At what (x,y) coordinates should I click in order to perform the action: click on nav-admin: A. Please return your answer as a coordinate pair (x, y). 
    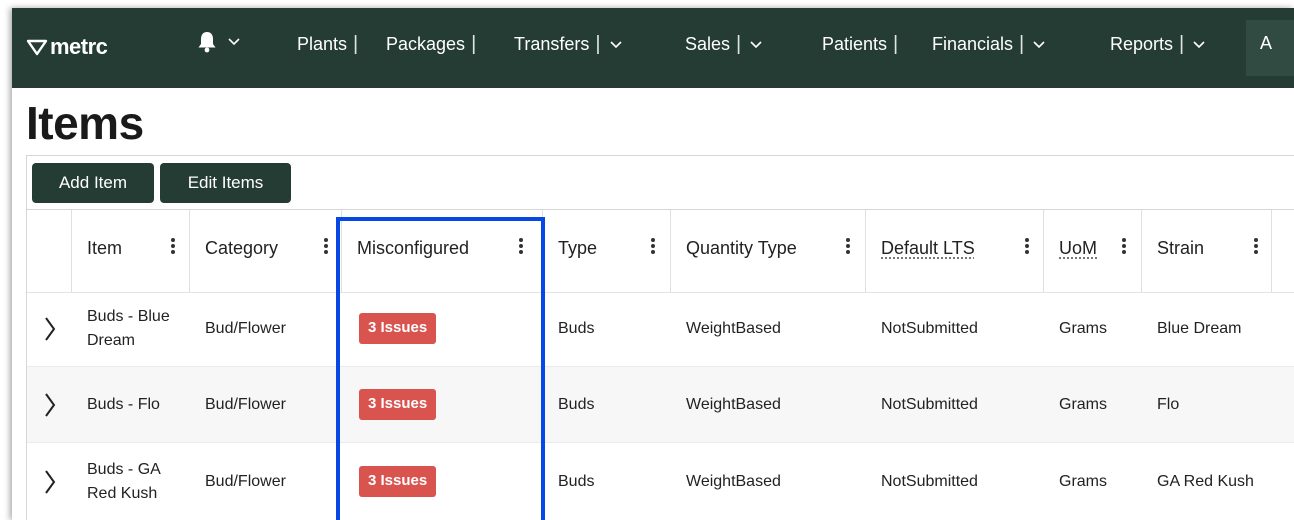
    Looking at the image, I should click on (1270, 48).